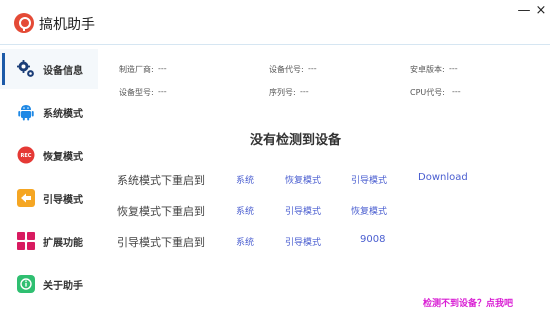 The image size is (550, 311). Describe the element at coordinates (63, 286) in the screenshot. I see `sidebar-item-label: 关于助手` at that location.